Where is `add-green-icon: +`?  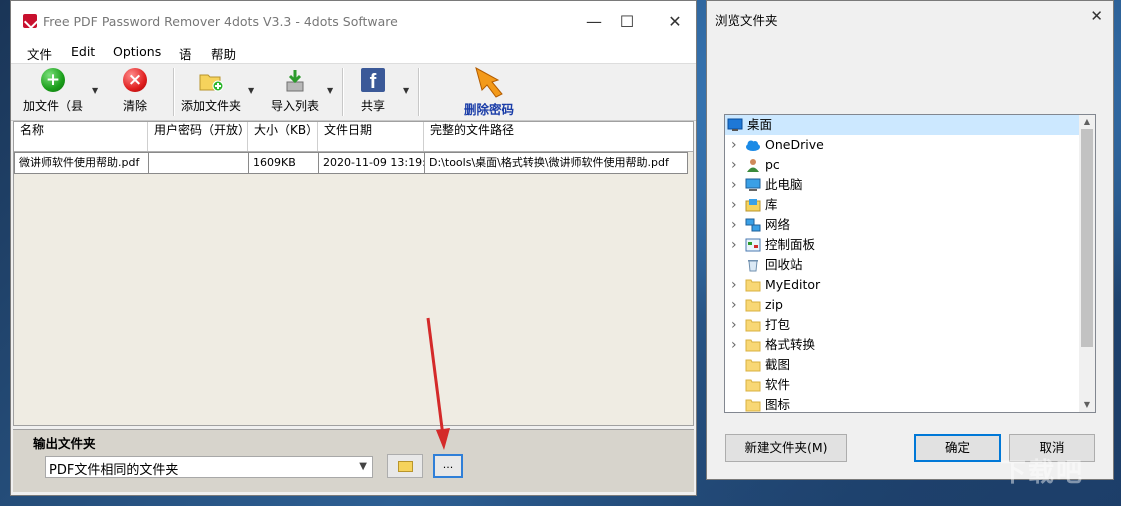
add-green-icon: + is located at coordinates (53, 80).